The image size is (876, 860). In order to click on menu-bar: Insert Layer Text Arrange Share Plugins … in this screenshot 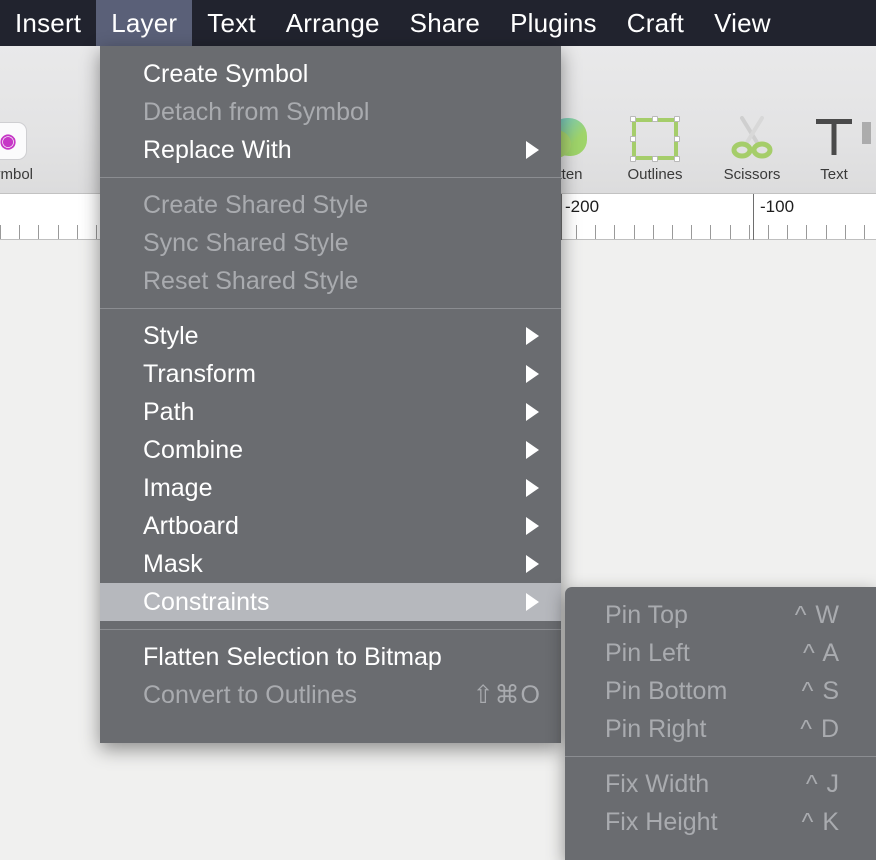, I will do `click(438, 23)`.